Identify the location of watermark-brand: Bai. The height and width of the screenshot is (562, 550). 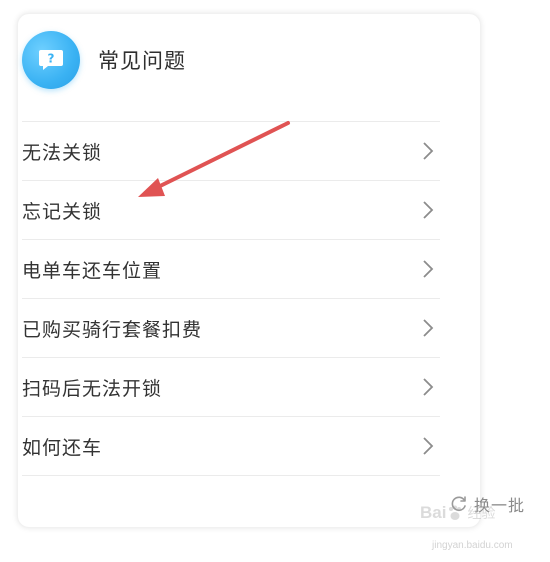
(433, 512).